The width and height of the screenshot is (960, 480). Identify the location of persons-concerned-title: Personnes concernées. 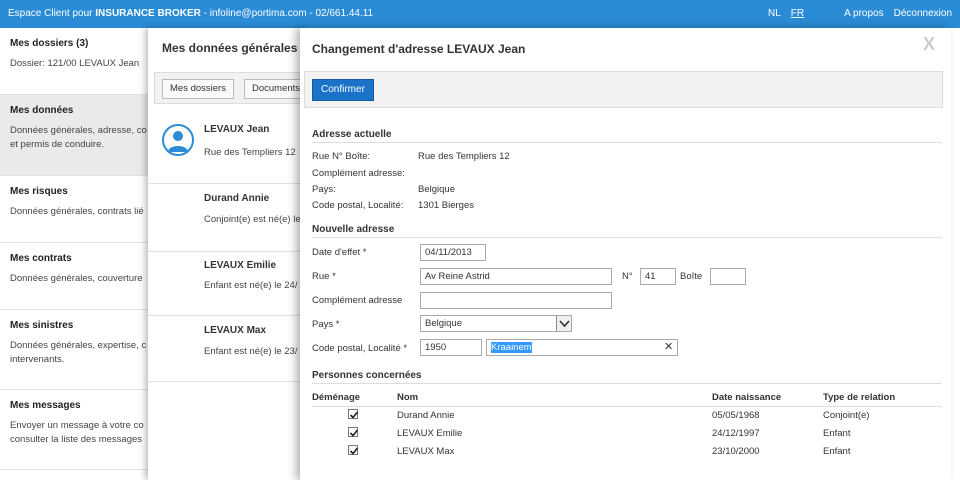
(367, 375).